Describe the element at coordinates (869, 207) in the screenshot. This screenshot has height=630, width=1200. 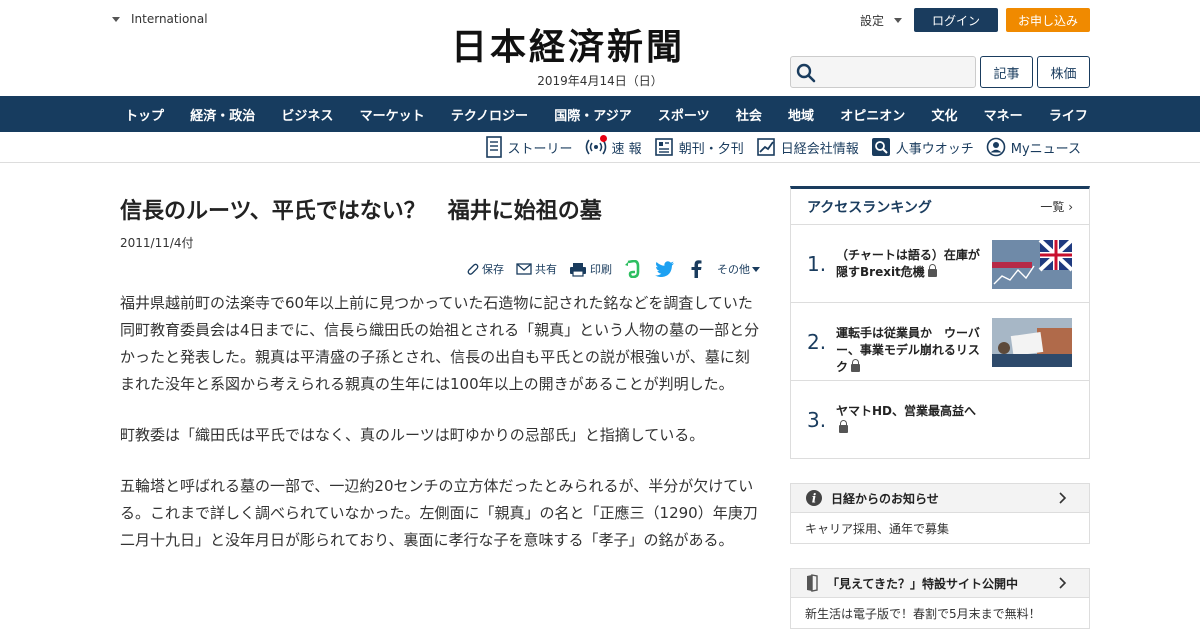
I see `ranking-title: アクセスランキング` at that location.